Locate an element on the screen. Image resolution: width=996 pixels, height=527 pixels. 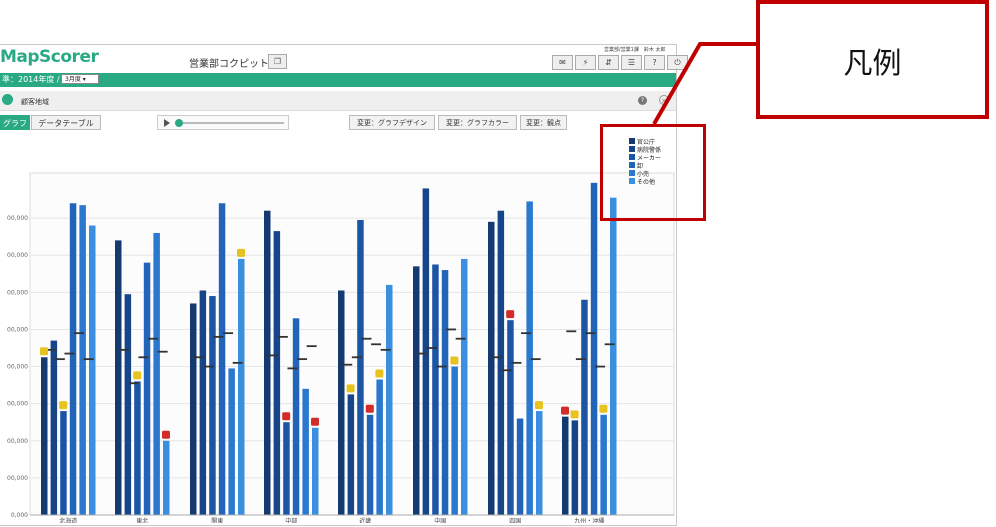
callout-line is located at coordinates (704, 83).